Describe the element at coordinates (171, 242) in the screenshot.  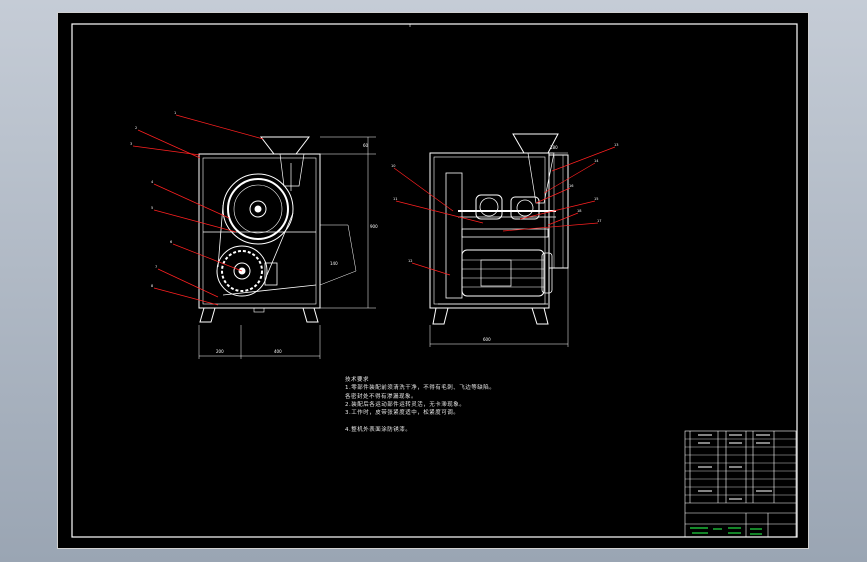
I see `svg-text: 6` at that location.